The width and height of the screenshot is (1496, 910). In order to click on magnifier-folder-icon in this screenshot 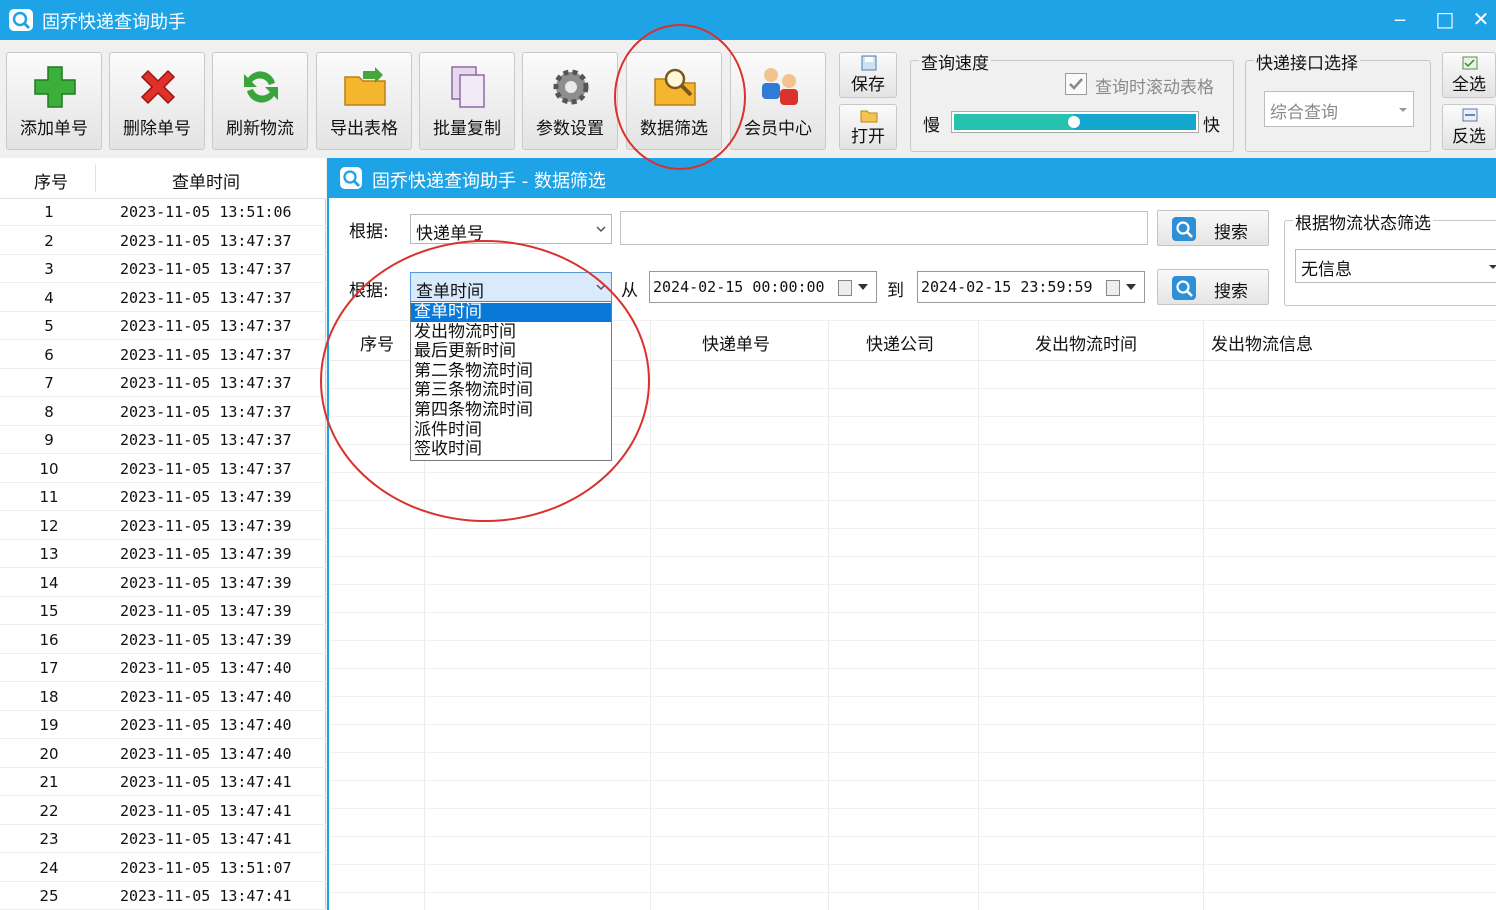, I will do `click(675, 87)`.